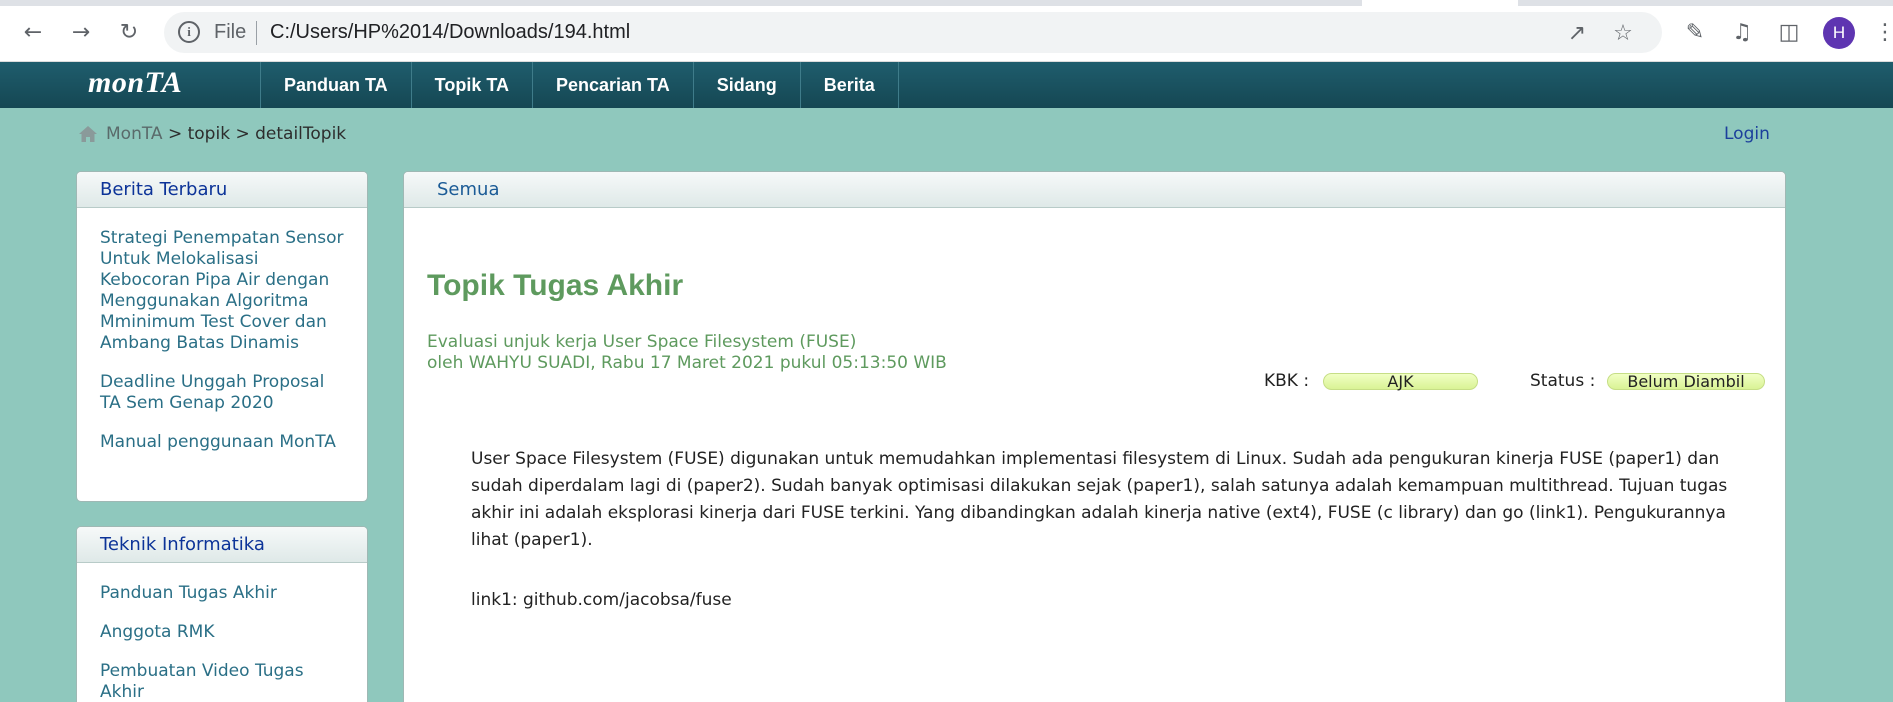 This screenshot has height=702, width=1893. What do you see at coordinates (222, 190) in the screenshot?
I see `news-panel-title: Berita Terbaru` at bounding box center [222, 190].